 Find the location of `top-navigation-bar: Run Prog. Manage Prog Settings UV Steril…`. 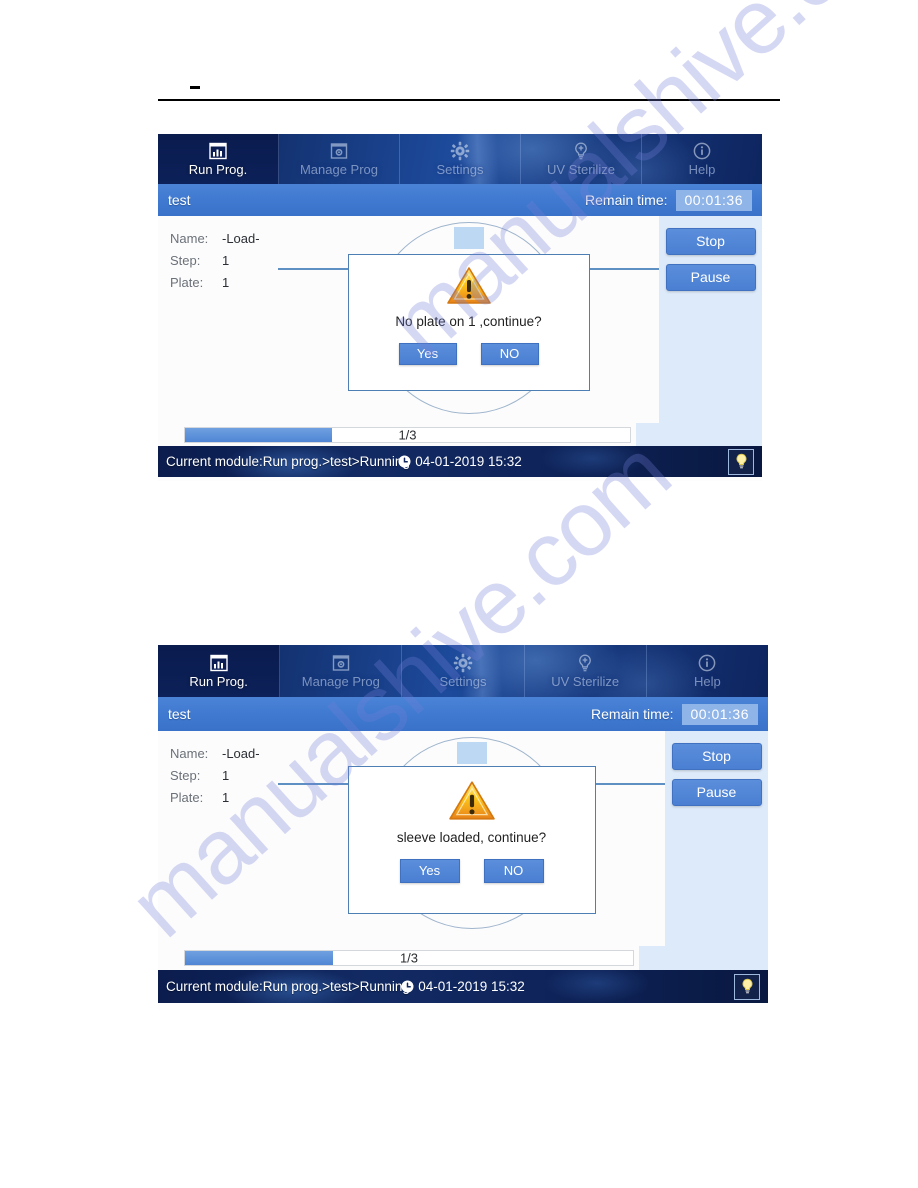

top-navigation-bar: Run Prog. Manage Prog Settings UV Steril… is located at coordinates (460, 159).